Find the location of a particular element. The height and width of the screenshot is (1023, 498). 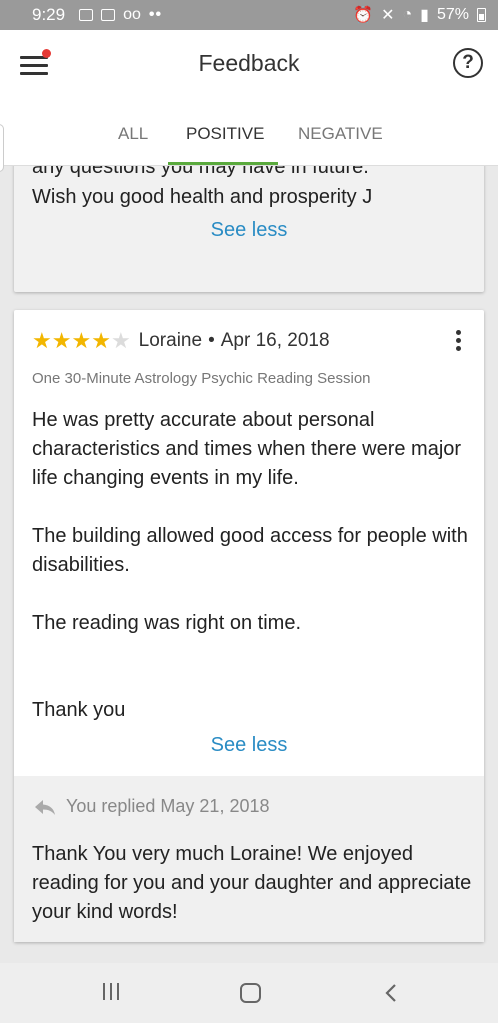

review-header: ★ ★ ★ ★ ★ Loraine • Apr 16, 2018 is located at coordinates (181, 341).